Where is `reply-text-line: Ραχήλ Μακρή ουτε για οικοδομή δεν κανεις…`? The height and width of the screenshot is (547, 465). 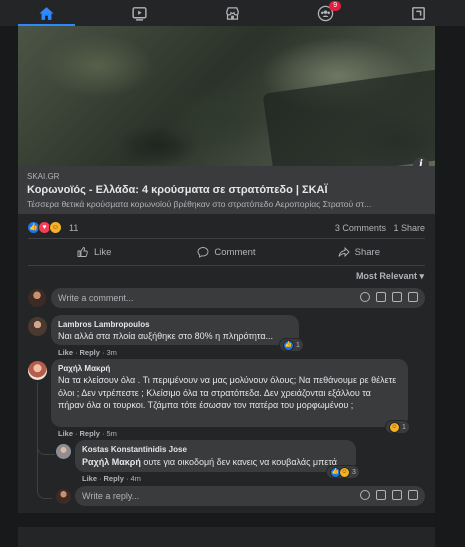
reply-text-line: Ραχήλ Μακρή ουτε για οικοδομή δεν κανεις… is located at coordinates (209, 462).